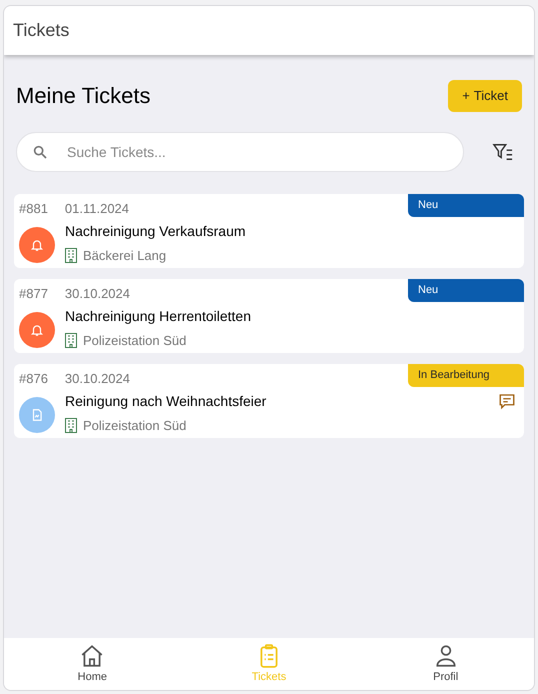  Describe the element at coordinates (507, 401) in the screenshot. I see `comment-icon` at that location.